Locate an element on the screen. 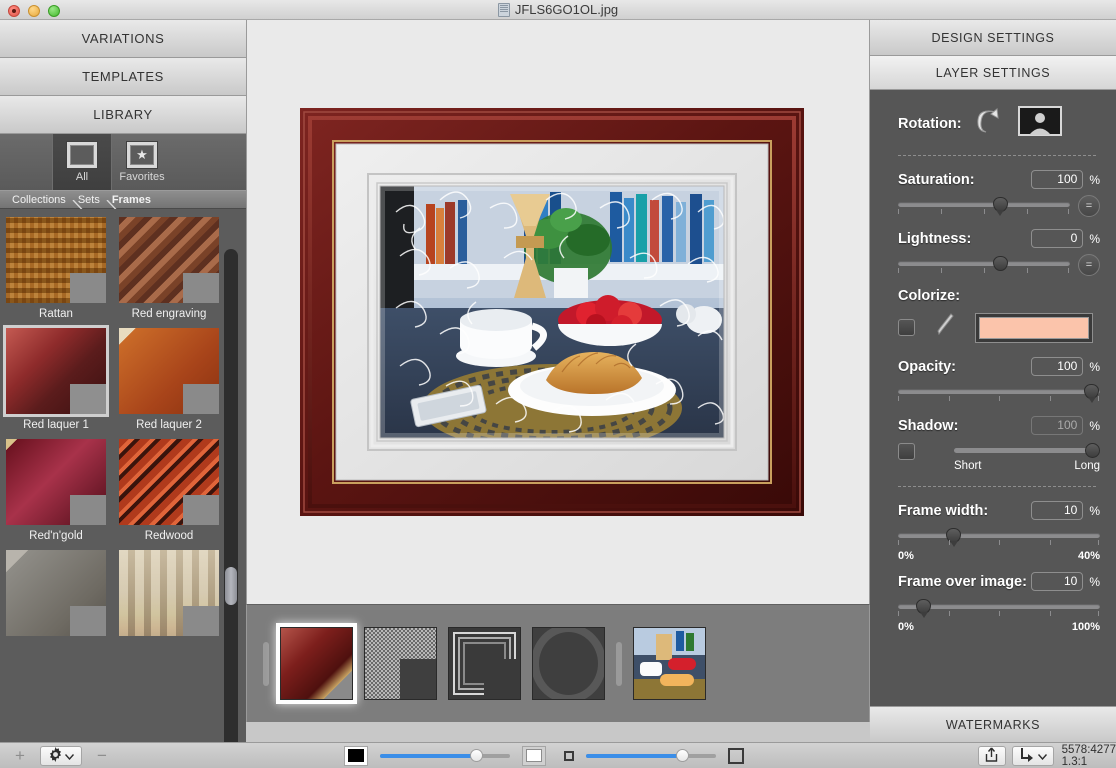 The height and width of the screenshot is (768, 1116). small-square-icon is located at coordinates (568, 755).